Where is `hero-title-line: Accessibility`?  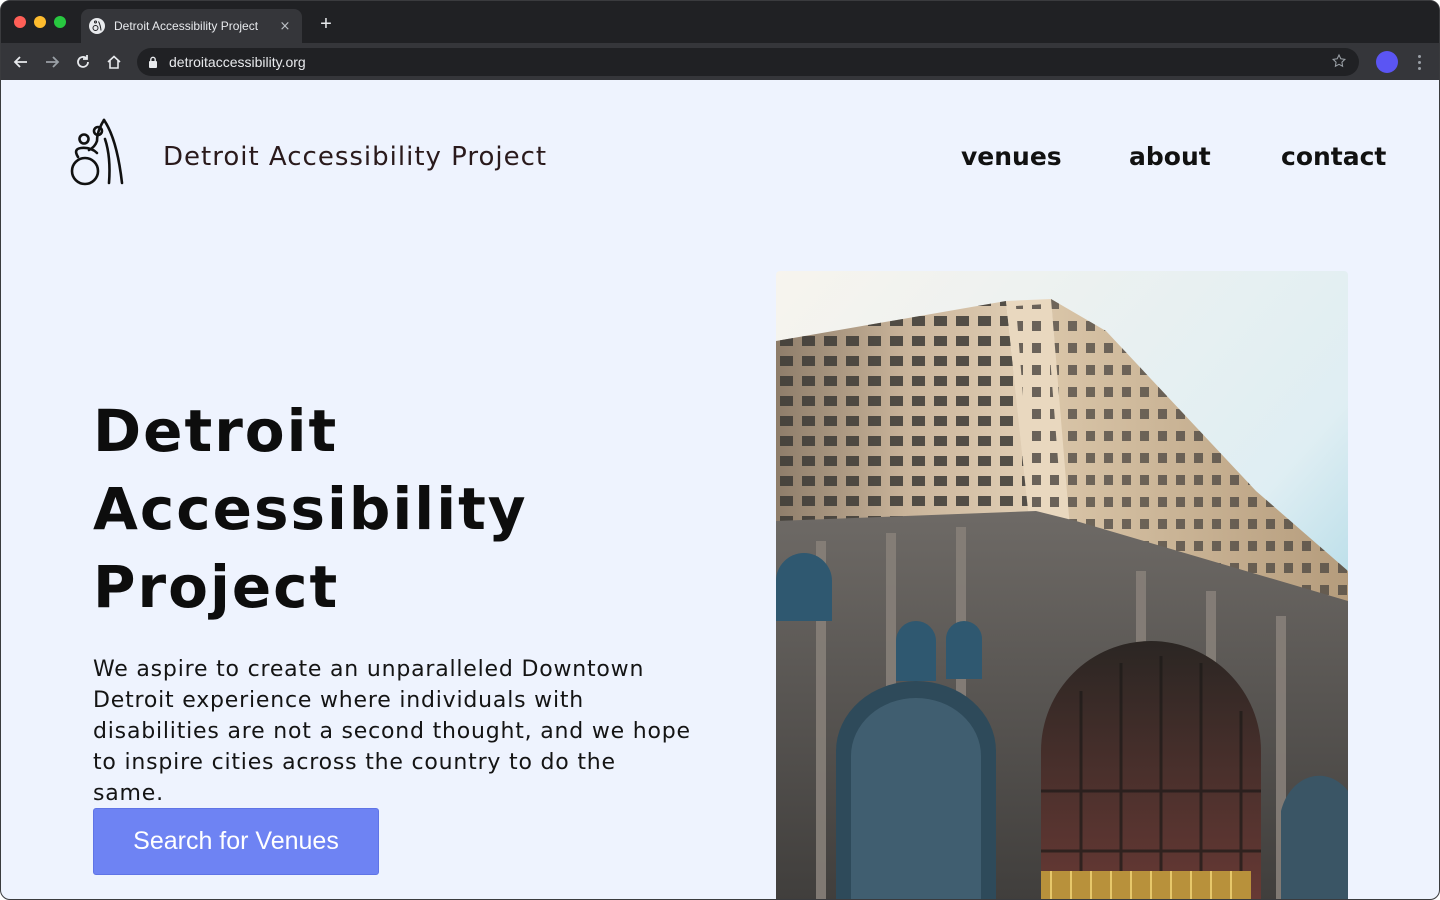 hero-title-line: Accessibility is located at coordinates (310, 509).